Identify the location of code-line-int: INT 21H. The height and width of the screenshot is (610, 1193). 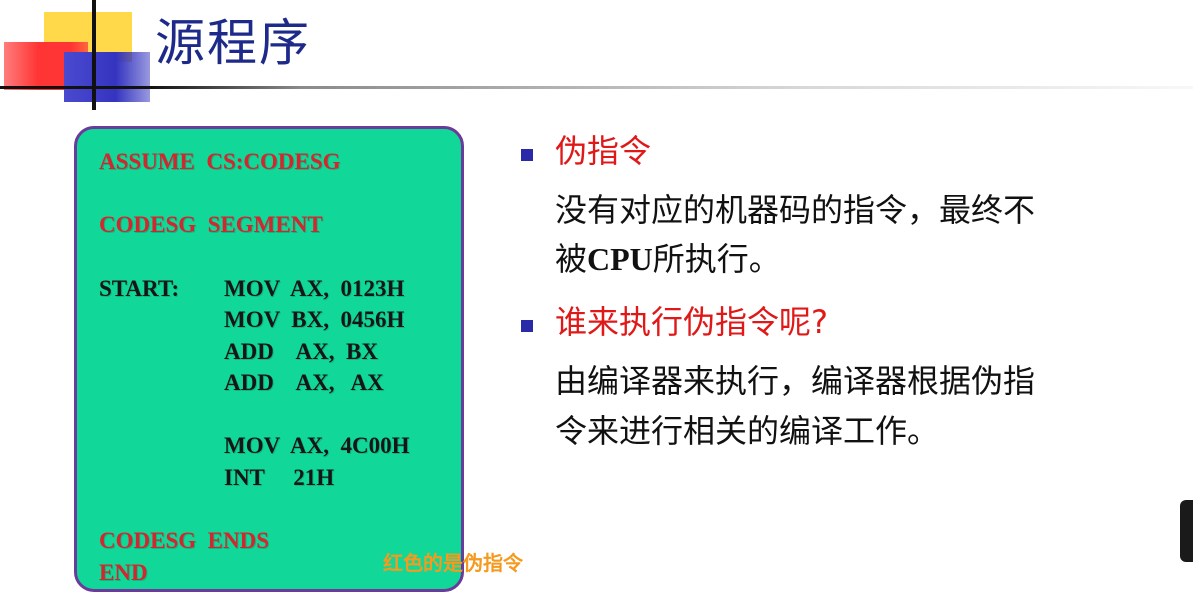
(279, 477).